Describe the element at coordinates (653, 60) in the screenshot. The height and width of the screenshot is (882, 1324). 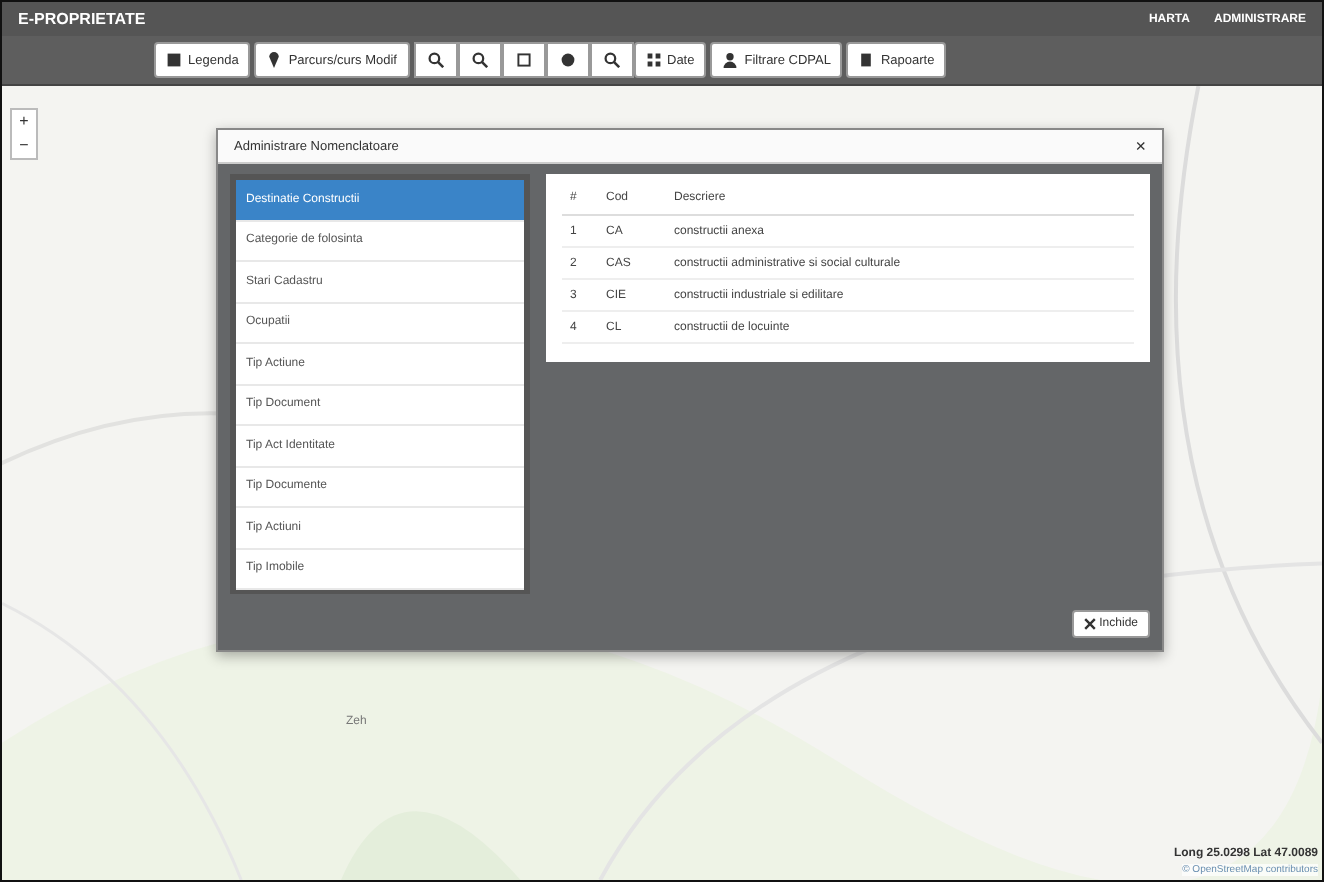
I see `grid-icon` at that location.